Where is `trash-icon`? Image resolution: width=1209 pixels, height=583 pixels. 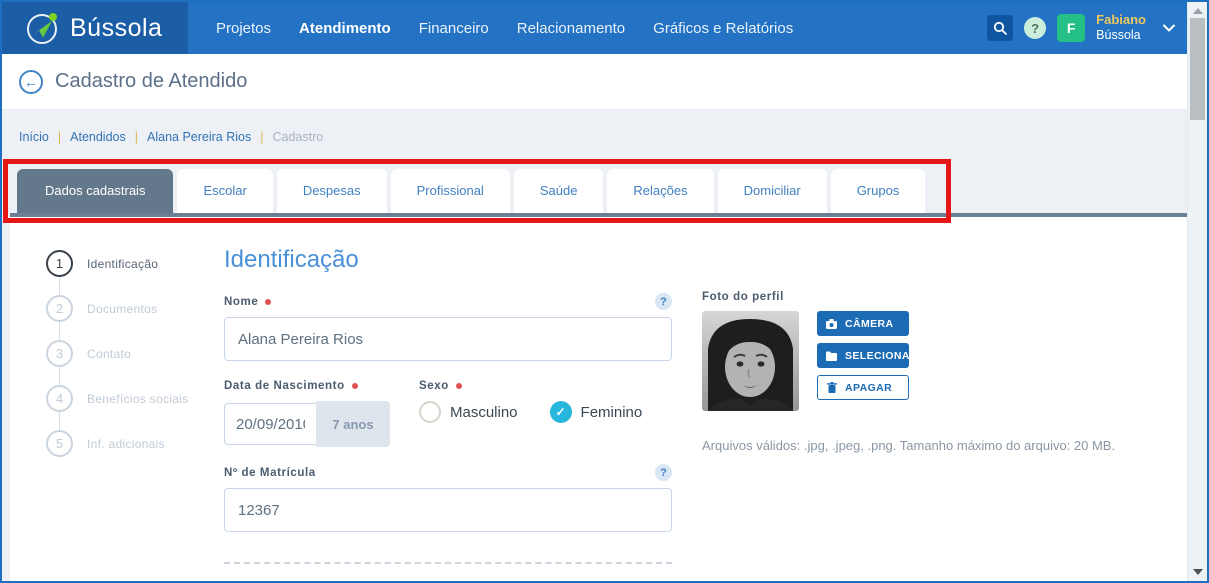
trash-icon is located at coordinates (832, 387).